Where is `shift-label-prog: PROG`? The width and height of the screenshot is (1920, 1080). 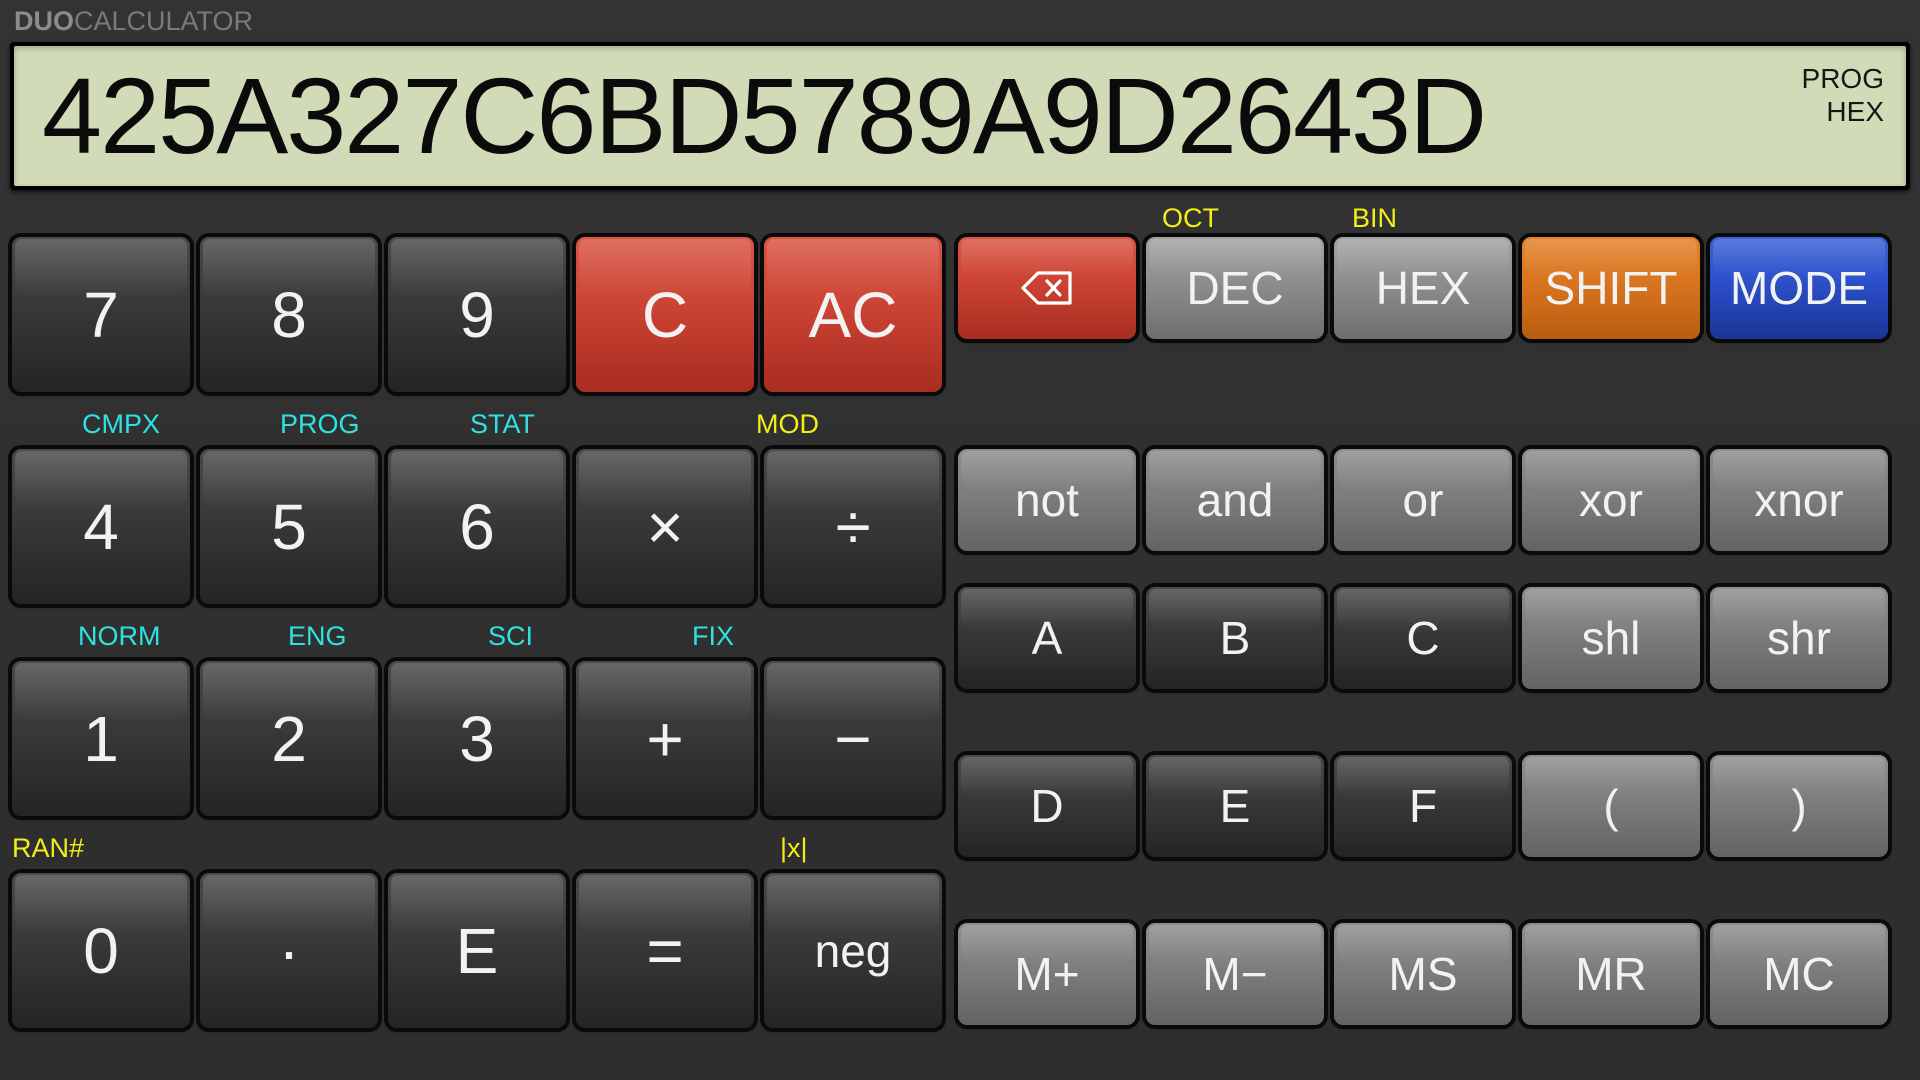
shift-label-prog: PROG is located at coordinates (320, 424).